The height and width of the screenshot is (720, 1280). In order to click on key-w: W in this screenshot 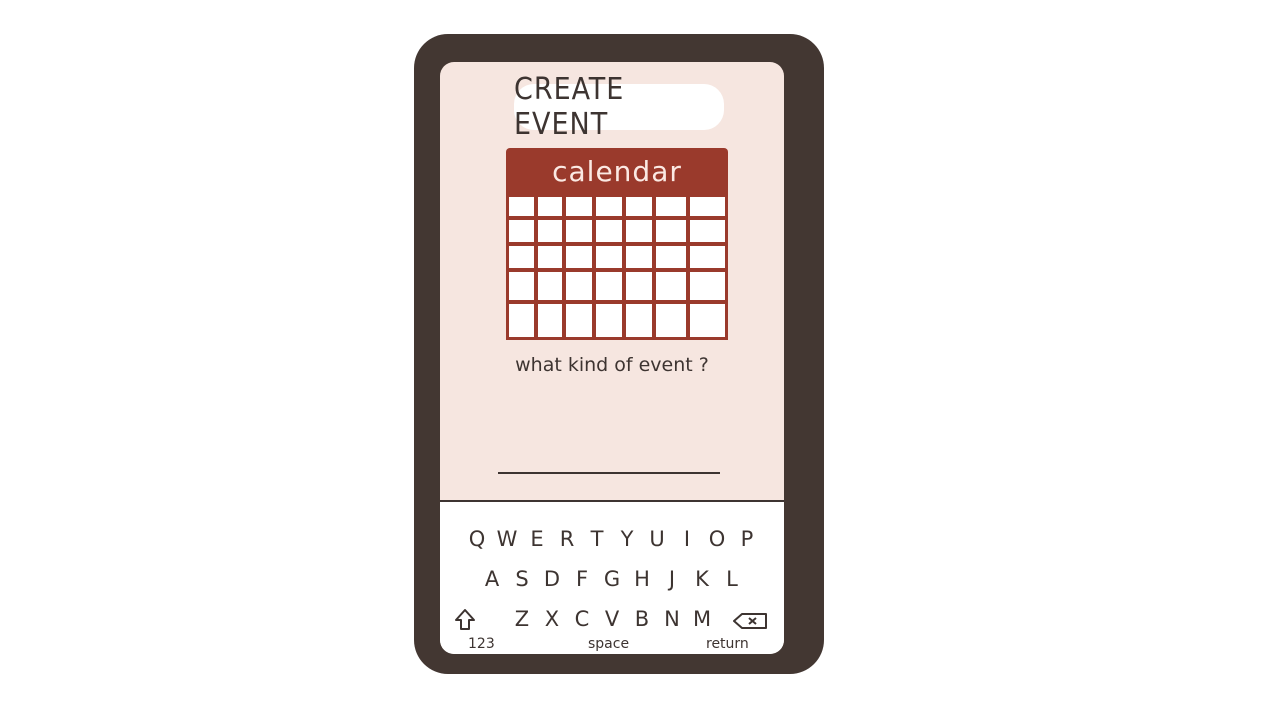, I will do `click(507, 539)`.